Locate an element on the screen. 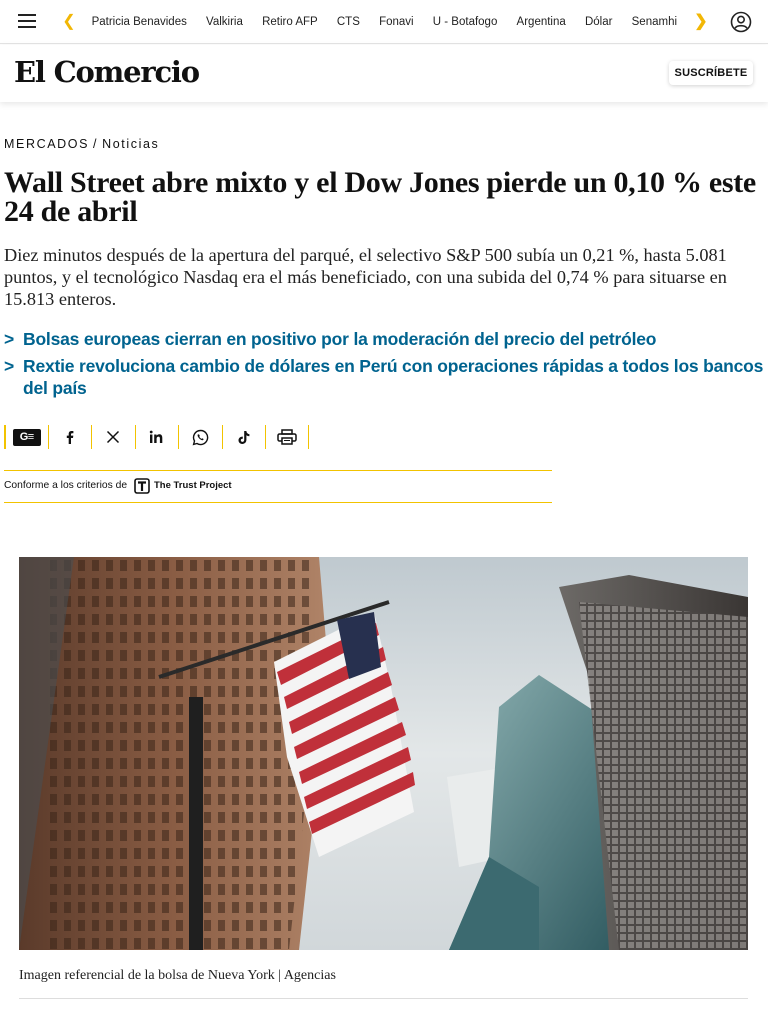 This screenshot has width=768, height=1024. breadcrumb-subsection: Noticias is located at coordinates (130, 144).